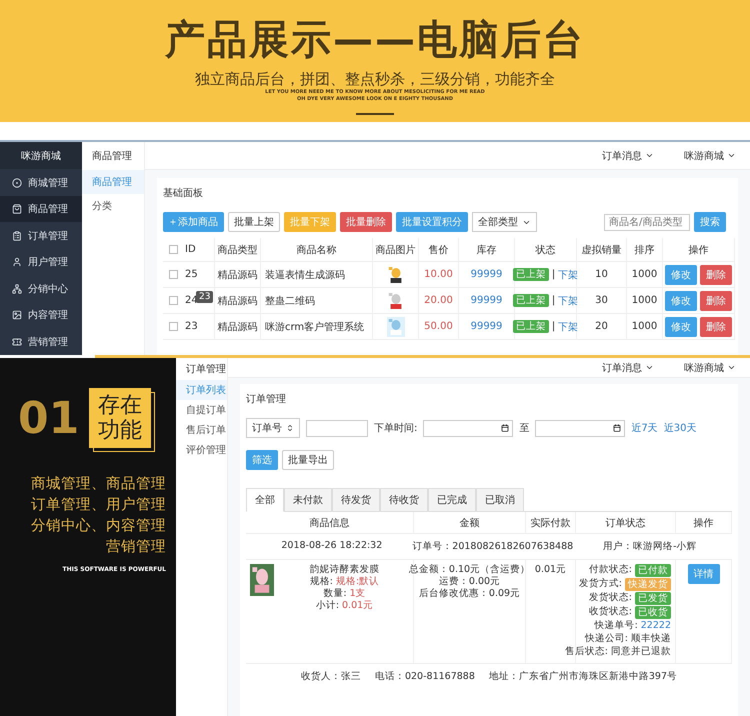 This screenshot has width=750, height=716. I want to click on table-cell: 23, so click(191, 326).